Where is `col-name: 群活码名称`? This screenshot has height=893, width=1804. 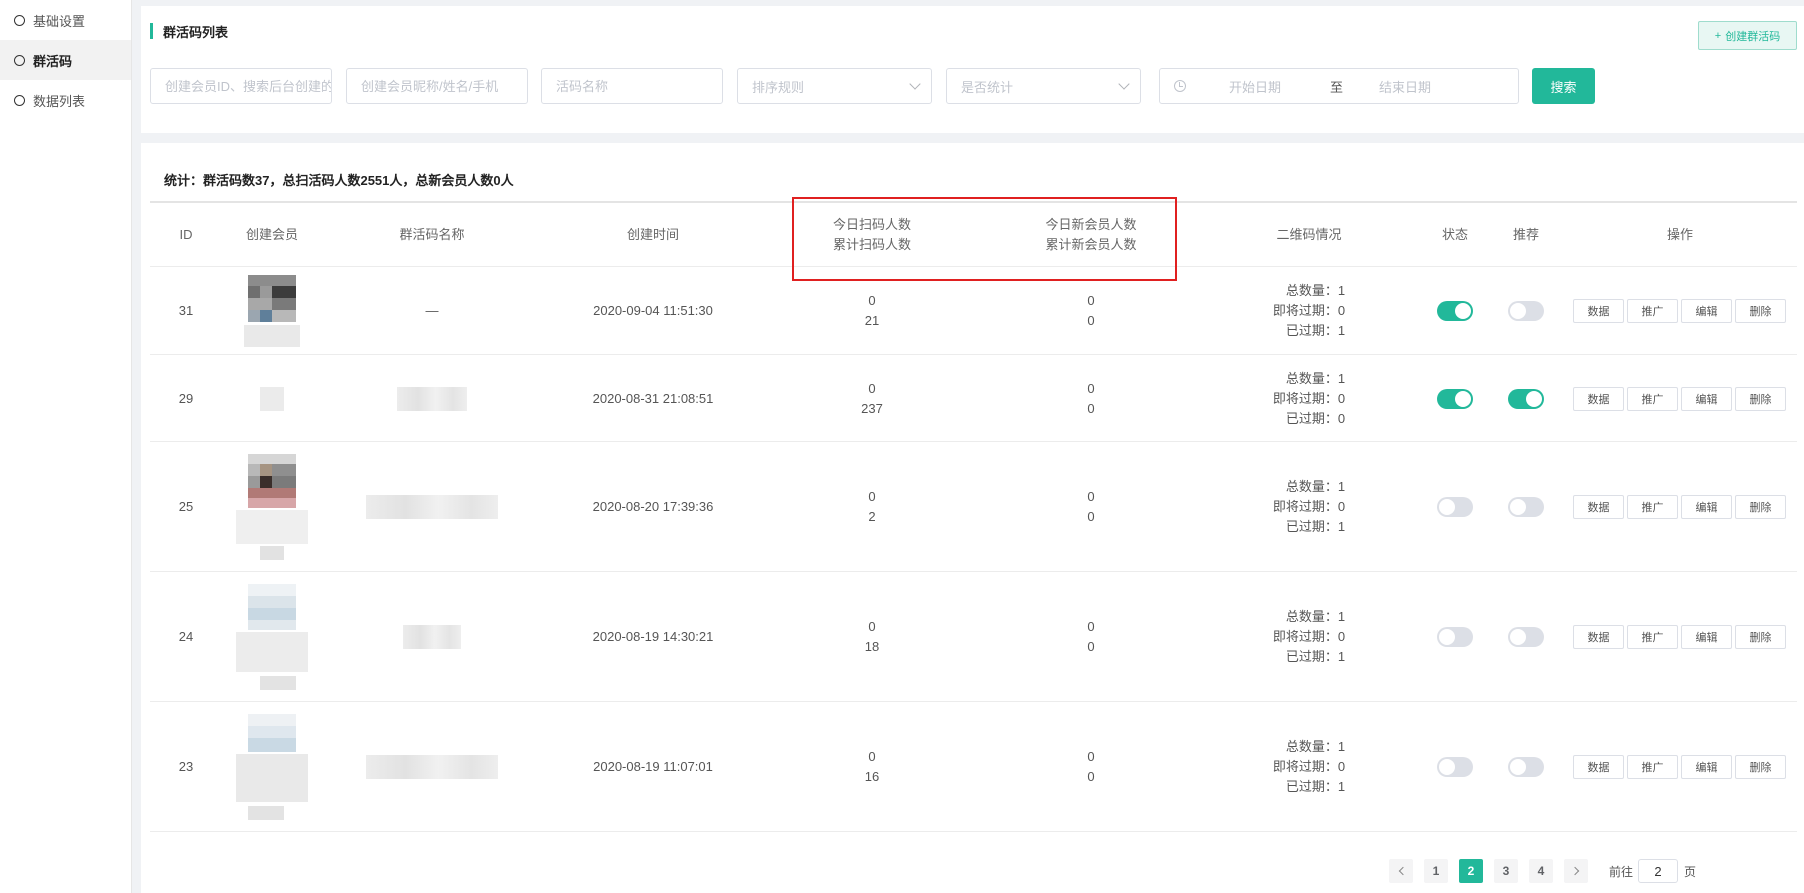 col-name: 群活码名称 is located at coordinates (432, 234).